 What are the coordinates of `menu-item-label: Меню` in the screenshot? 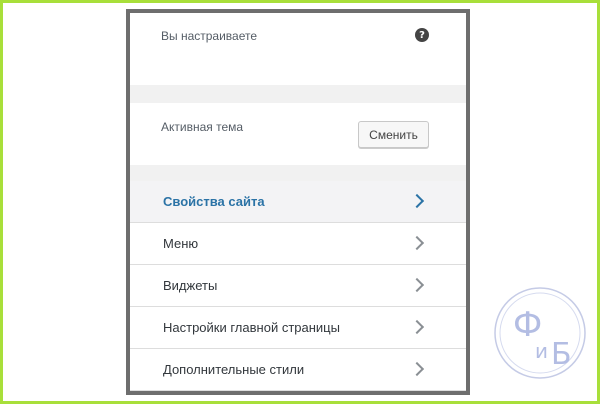 It's located at (181, 243).